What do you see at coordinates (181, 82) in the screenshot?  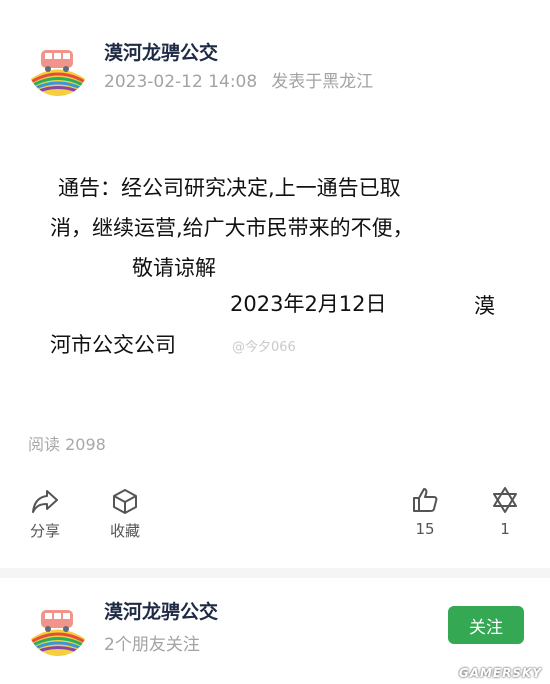 I see `post-timestamp: 2023-02-12 14:08` at bounding box center [181, 82].